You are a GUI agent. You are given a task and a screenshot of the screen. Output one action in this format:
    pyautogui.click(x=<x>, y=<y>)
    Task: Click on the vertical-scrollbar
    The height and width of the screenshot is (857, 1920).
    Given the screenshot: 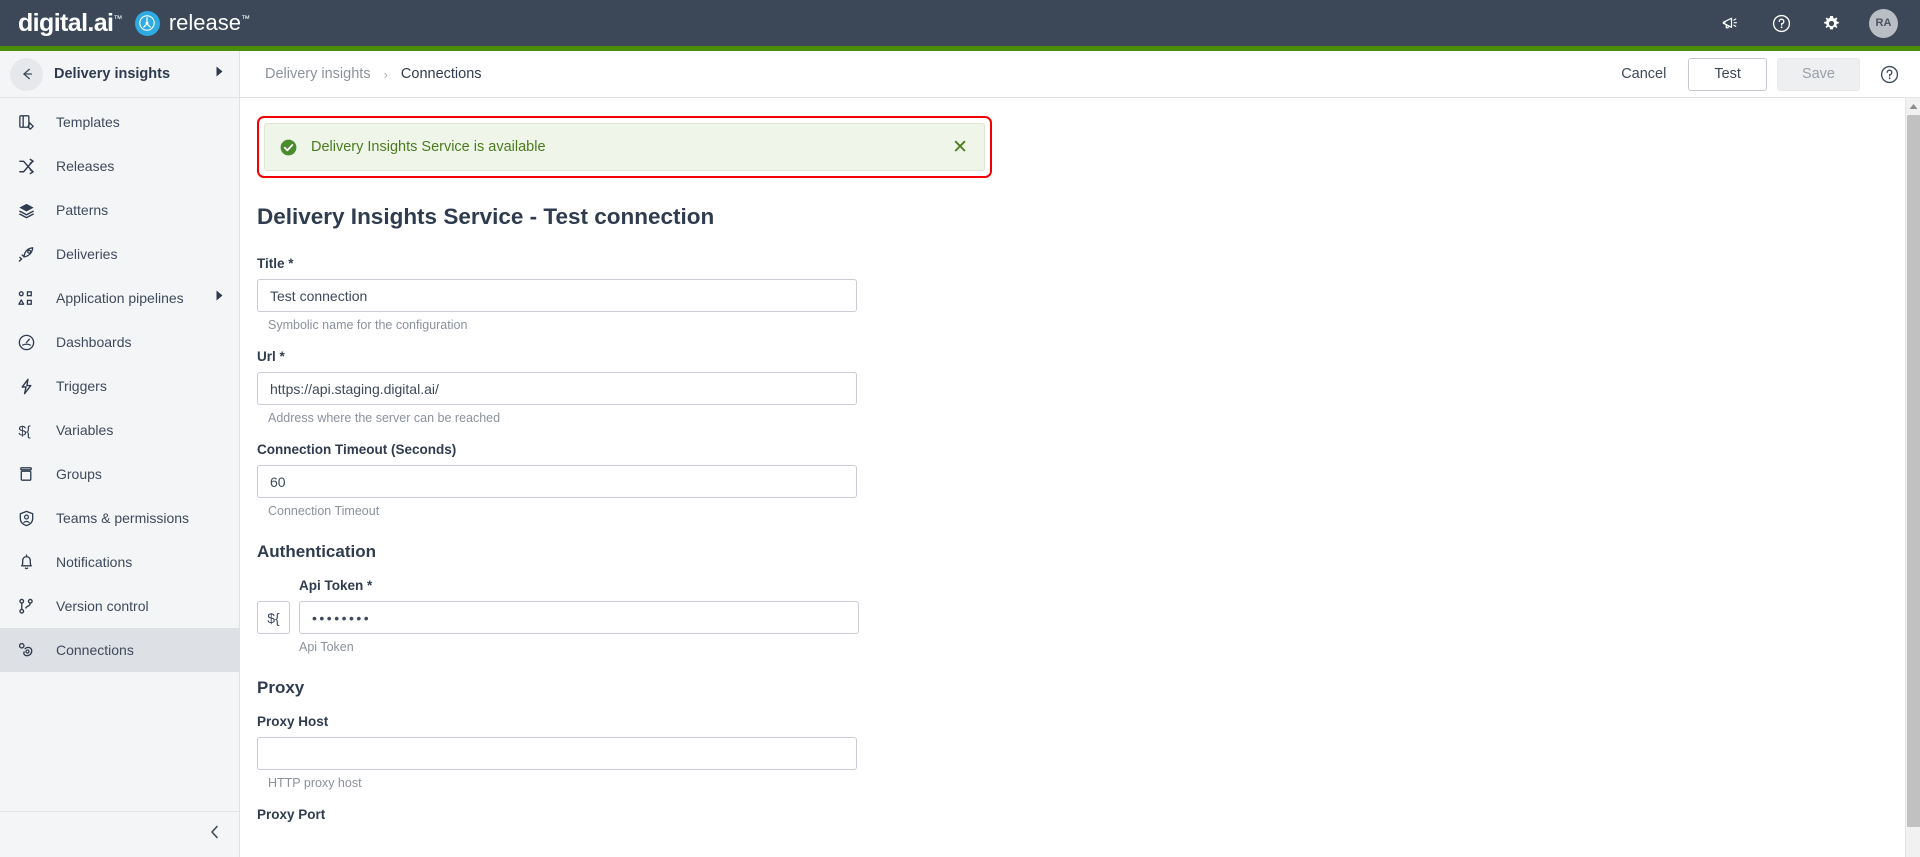 What is the action you would take?
    pyautogui.click(x=1912, y=477)
    